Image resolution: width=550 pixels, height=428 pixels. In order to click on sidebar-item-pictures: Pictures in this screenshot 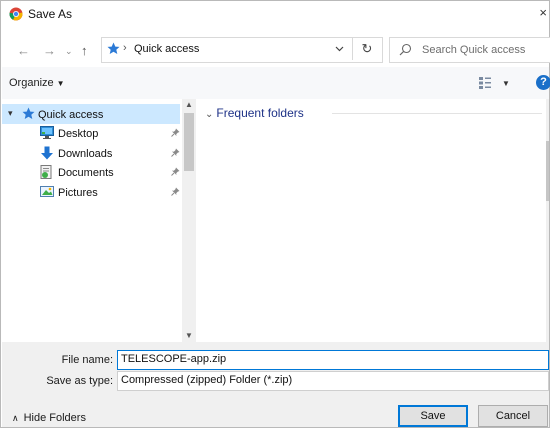, I will do `click(91, 192)`.